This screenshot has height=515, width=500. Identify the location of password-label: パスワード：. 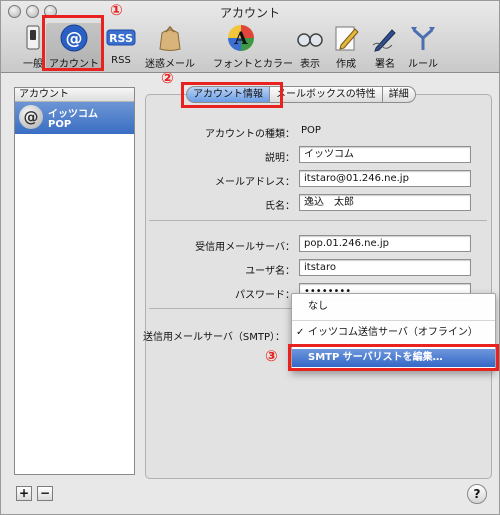
(265, 295).